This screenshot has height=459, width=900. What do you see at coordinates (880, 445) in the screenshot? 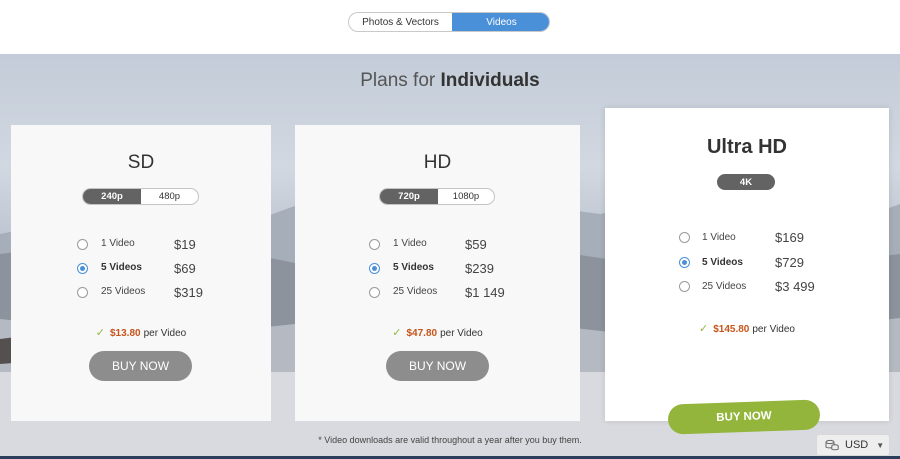
I see `chevron-down-icon: ▼` at bounding box center [880, 445].